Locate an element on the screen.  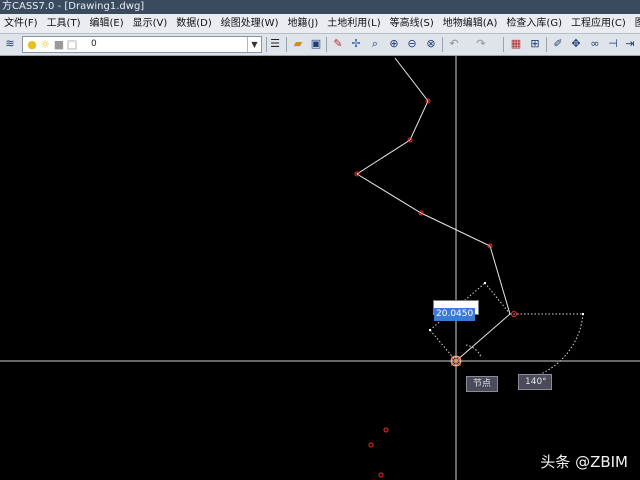
zoom-window-icon: ⊕ is located at coordinates (394, 44).